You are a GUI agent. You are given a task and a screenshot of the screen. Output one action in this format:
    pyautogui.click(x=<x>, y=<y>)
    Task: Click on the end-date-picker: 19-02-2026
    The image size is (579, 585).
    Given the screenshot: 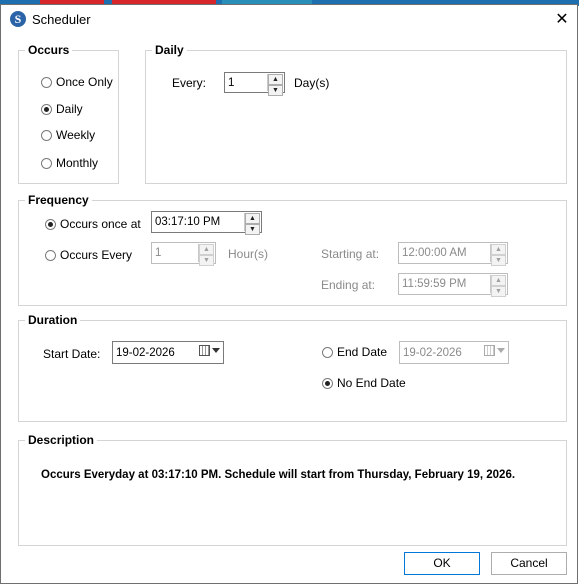 What is the action you would take?
    pyautogui.click(x=454, y=352)
    